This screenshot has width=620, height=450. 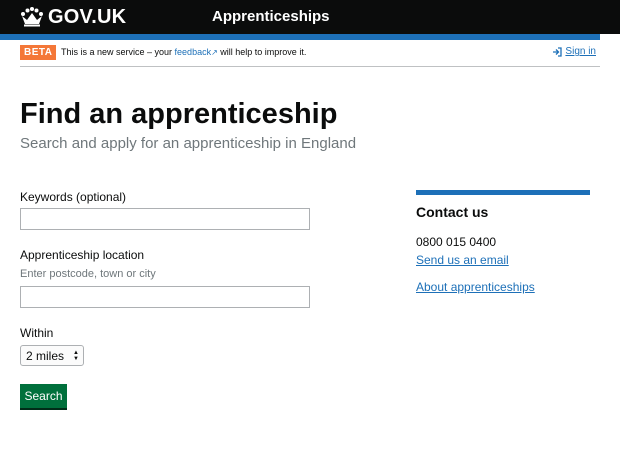 I want to click on location-hint: Enter postcode, town or city, so click(x=88, y=274).